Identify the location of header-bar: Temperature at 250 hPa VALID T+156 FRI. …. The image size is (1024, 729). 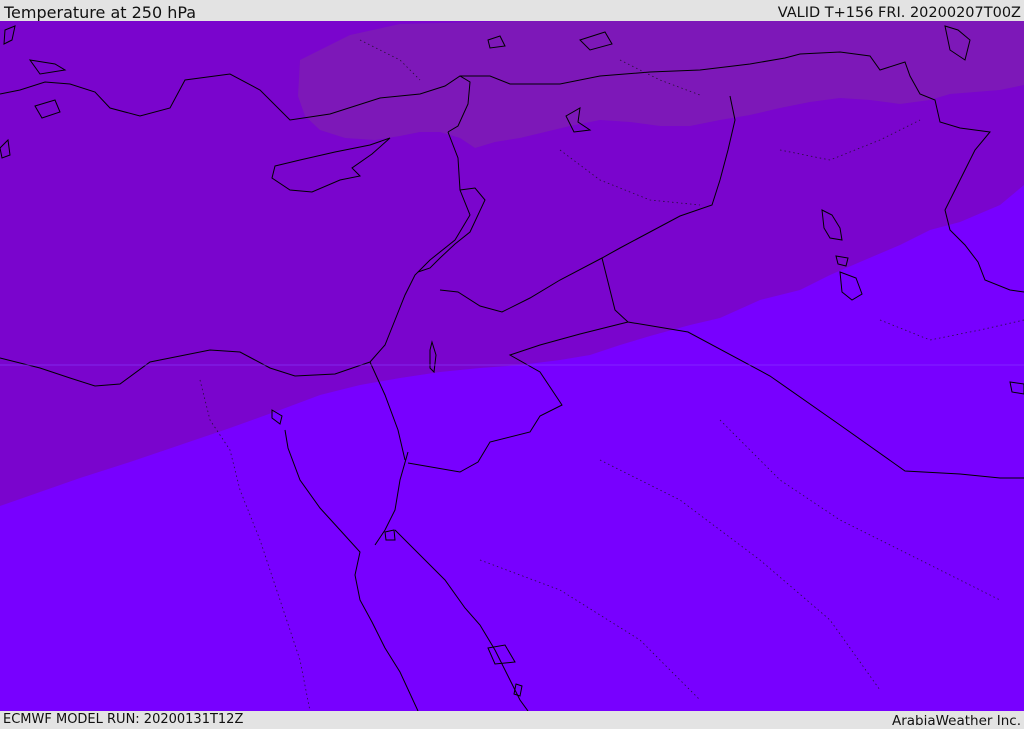
(512, 10).